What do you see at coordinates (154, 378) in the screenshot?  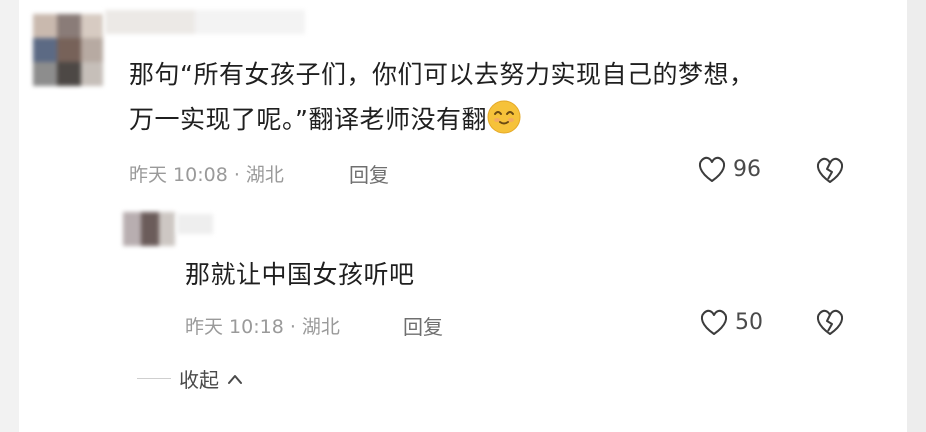 I see `collapse-divider` at bounding box center [154, 378].